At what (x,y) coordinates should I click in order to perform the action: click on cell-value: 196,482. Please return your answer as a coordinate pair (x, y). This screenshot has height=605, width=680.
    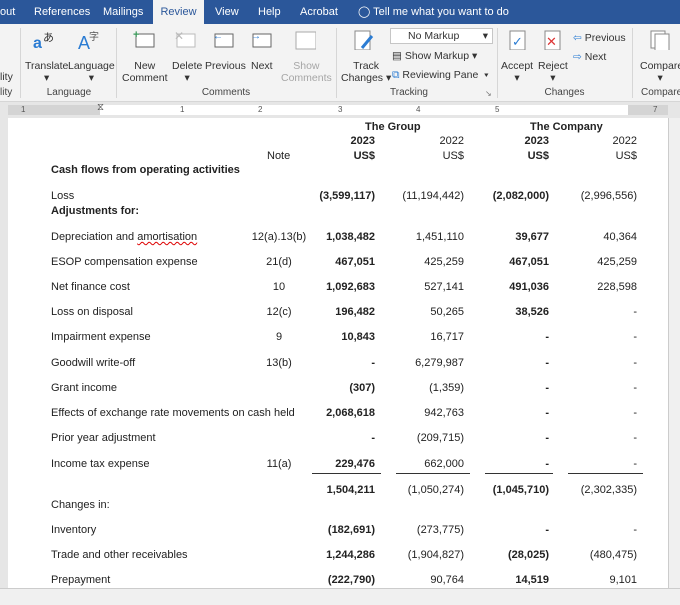
    Looking at the image, I should click on (355, 312).